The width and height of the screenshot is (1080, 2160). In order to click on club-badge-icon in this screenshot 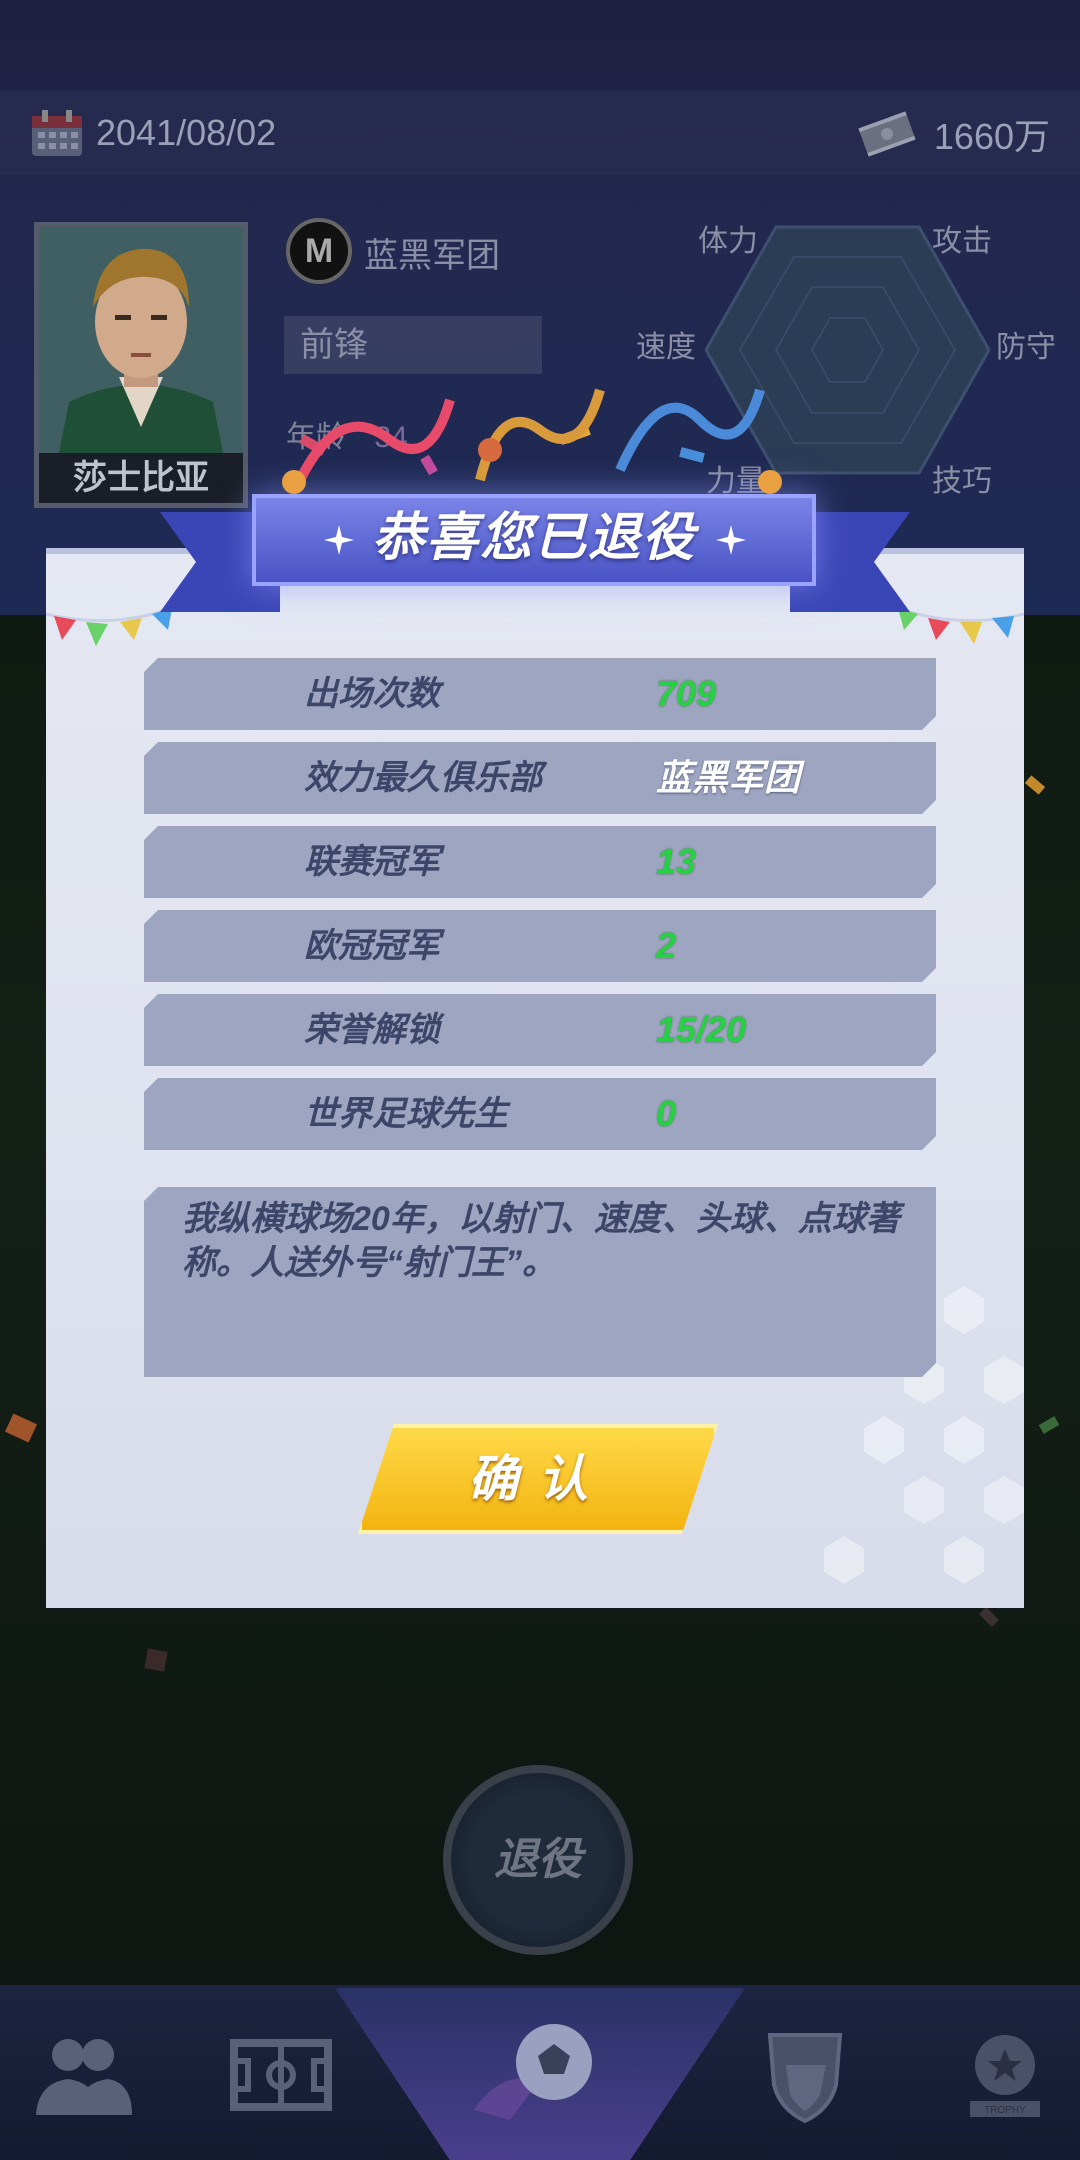, I will do `click(805, 2075)`.